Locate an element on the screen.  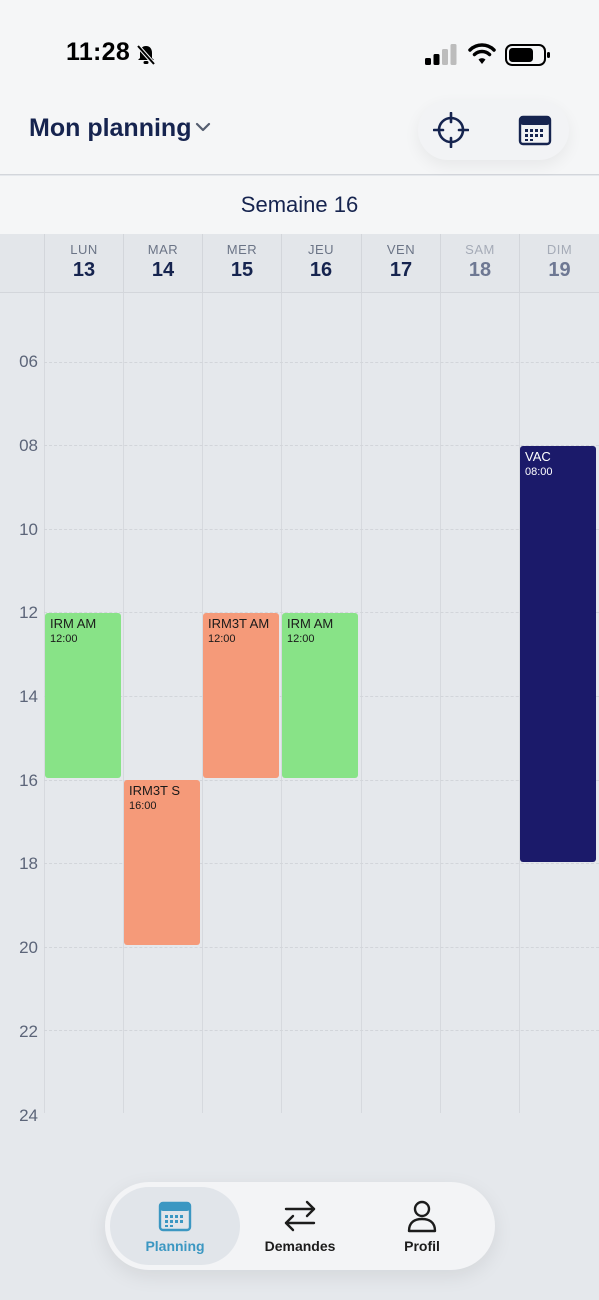
chevron-down-icon is located at coordinates (203, 127).